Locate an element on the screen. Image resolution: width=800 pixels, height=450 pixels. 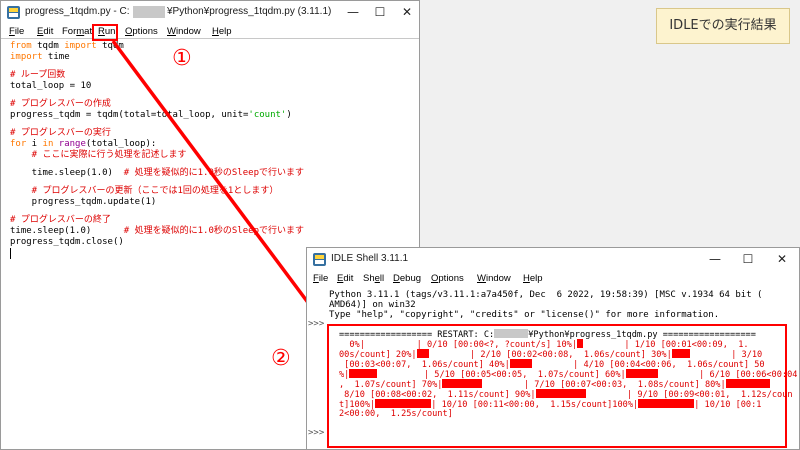
redacted-path is located at coordinates (511, 333).